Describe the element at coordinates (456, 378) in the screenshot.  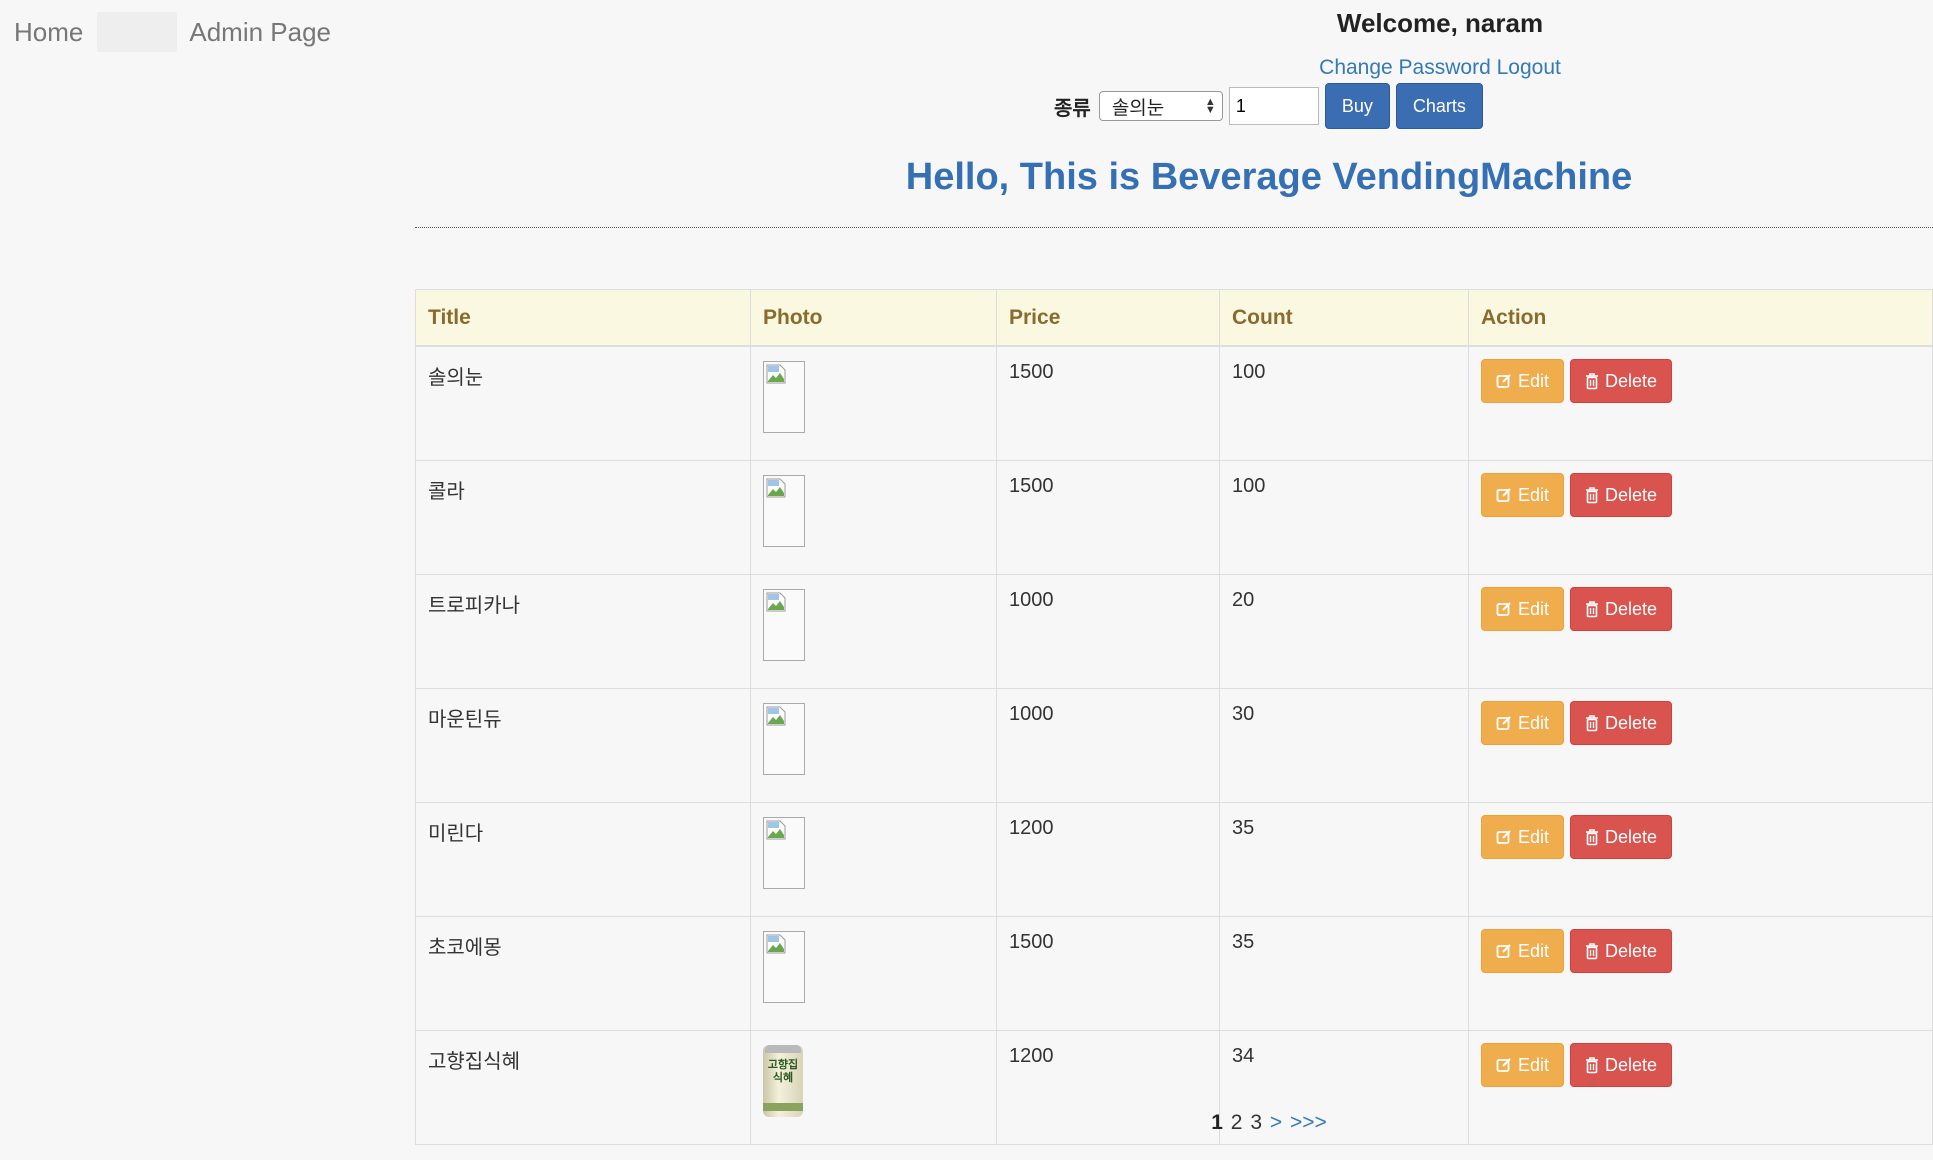
I see `row-title-text: 솔의눈` at that location.